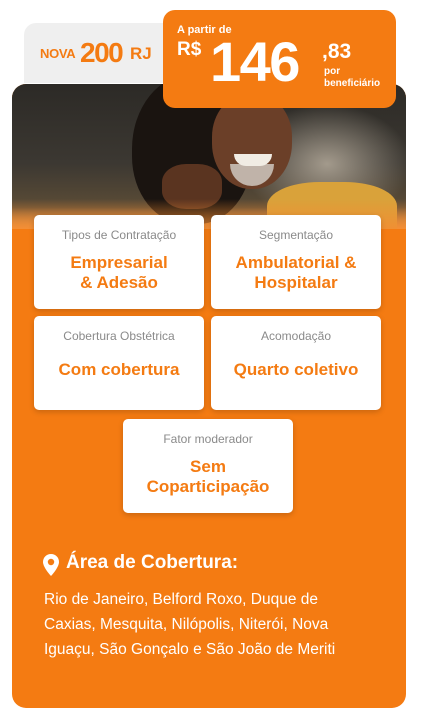  What do you see at coordinates (352, 77) in the screenshot?
I see `price-per-beneficiary: por beneficiário` at bounding box center [352, 77].